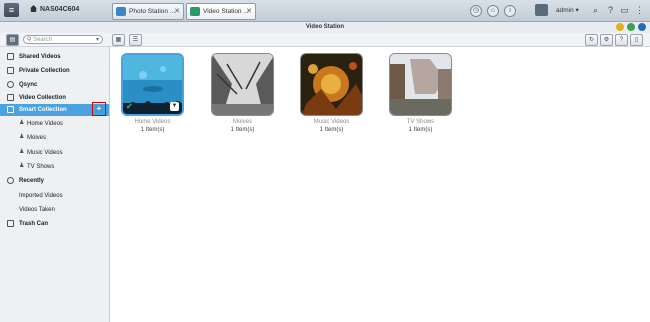  I want to click on notification-icon: i, so click(510, 11).